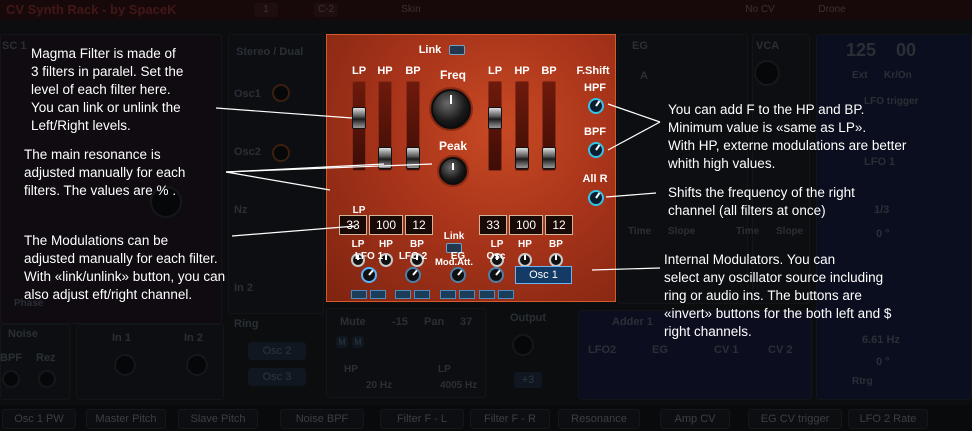 This screenshot has height=431, width=972. Describe the element at coordinates (454, 236) in the screenshot. I see `mod-link-label: Link` at that location.